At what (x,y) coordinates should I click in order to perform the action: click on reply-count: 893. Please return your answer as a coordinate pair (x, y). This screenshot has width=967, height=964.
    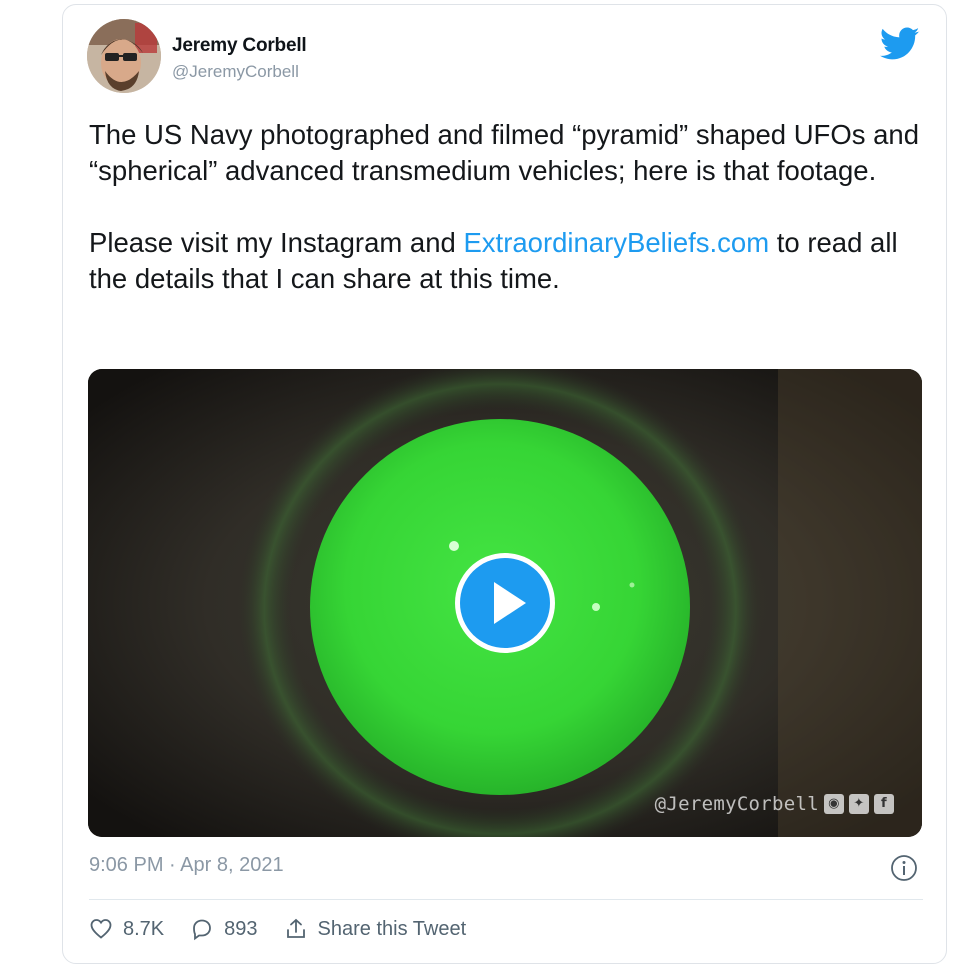
    Looking at the image, I should click on (241, 928).